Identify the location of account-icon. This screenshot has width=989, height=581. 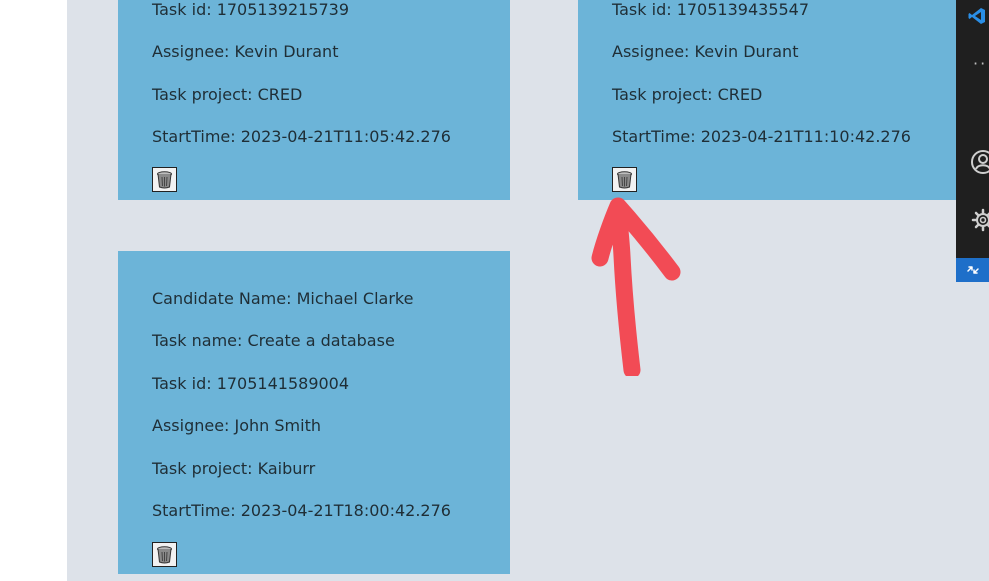
(979, 162).